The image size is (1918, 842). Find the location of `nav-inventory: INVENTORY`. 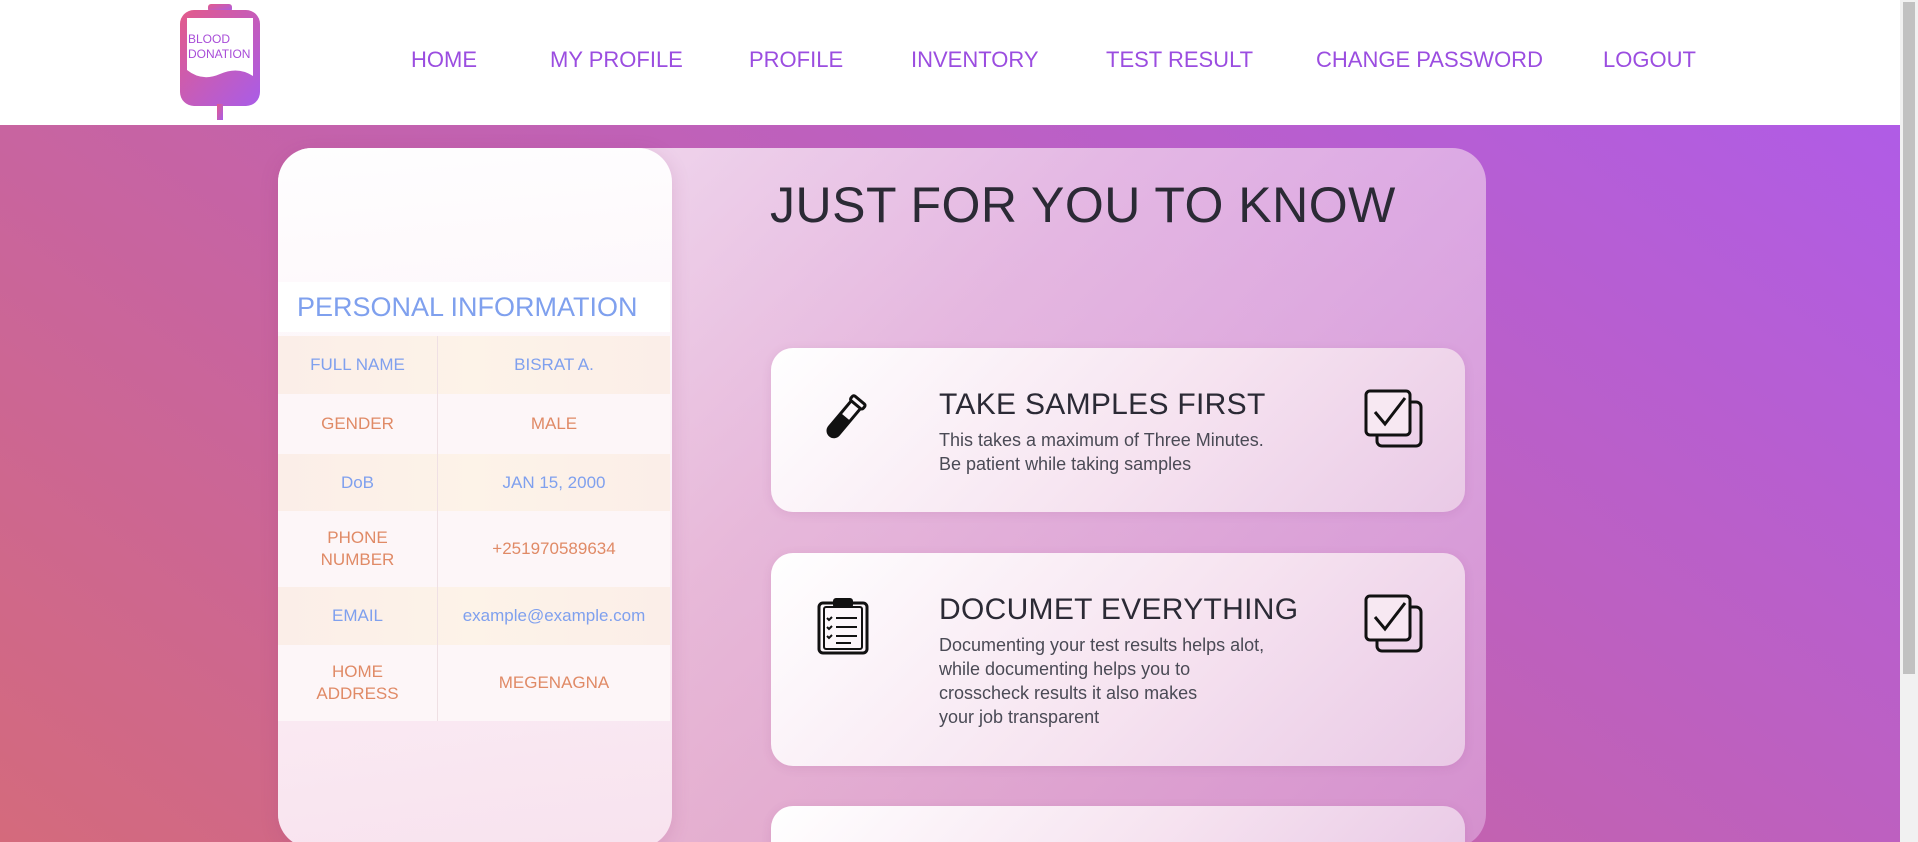

nav-inventory: INVENTORY is located at coordinates (975, 60).